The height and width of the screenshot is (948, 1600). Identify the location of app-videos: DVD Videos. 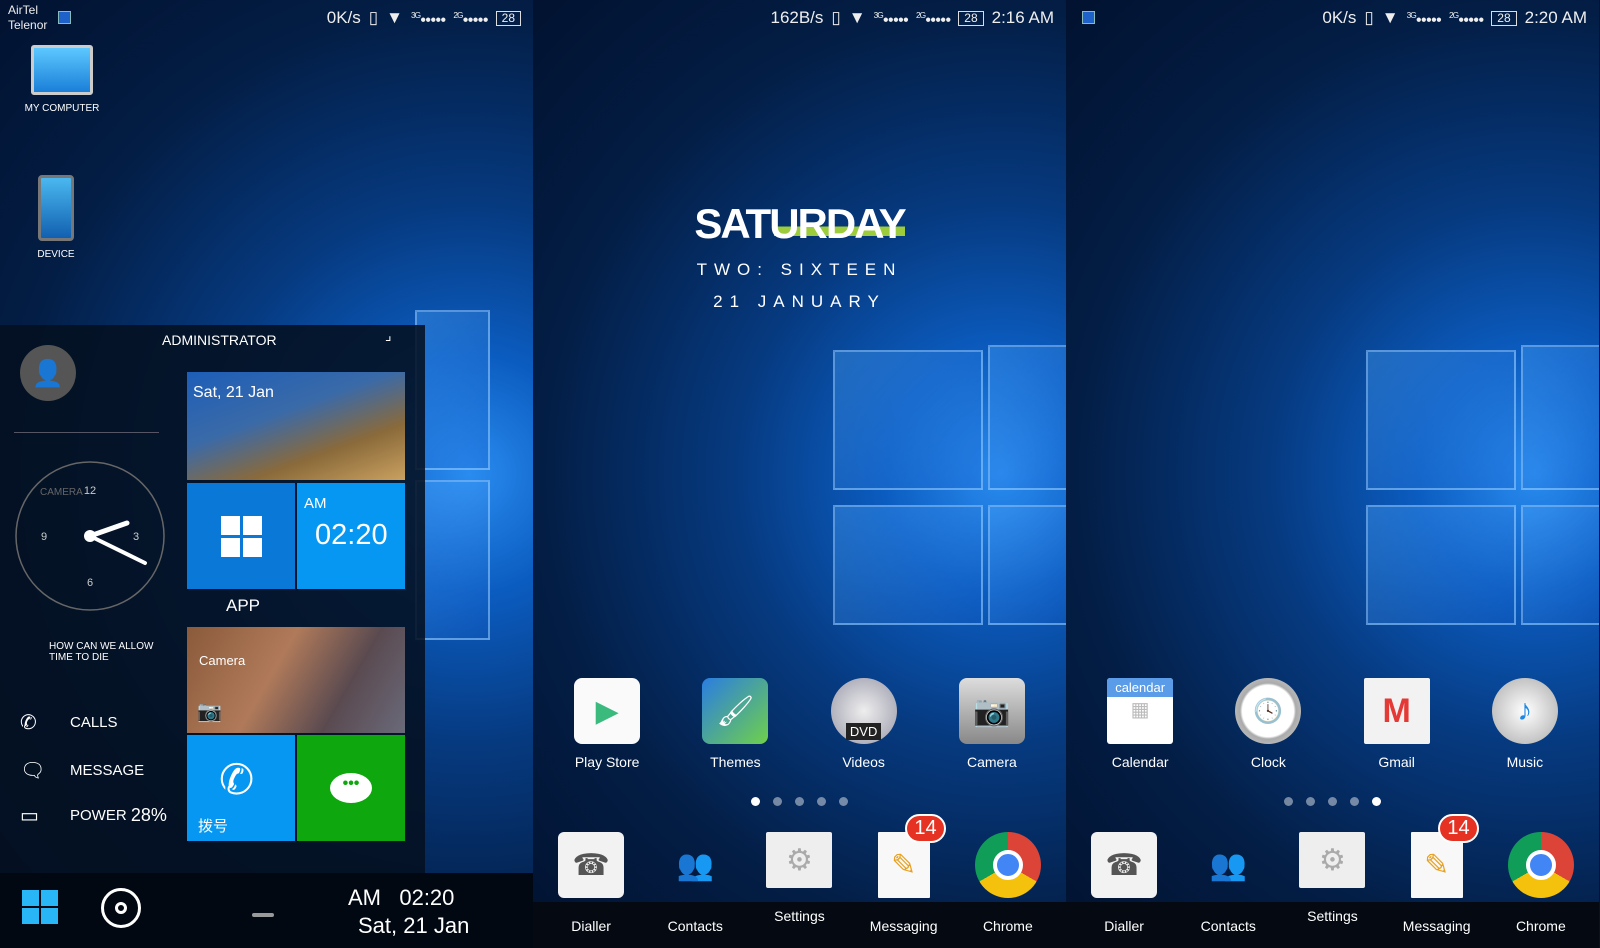
(864, 724).